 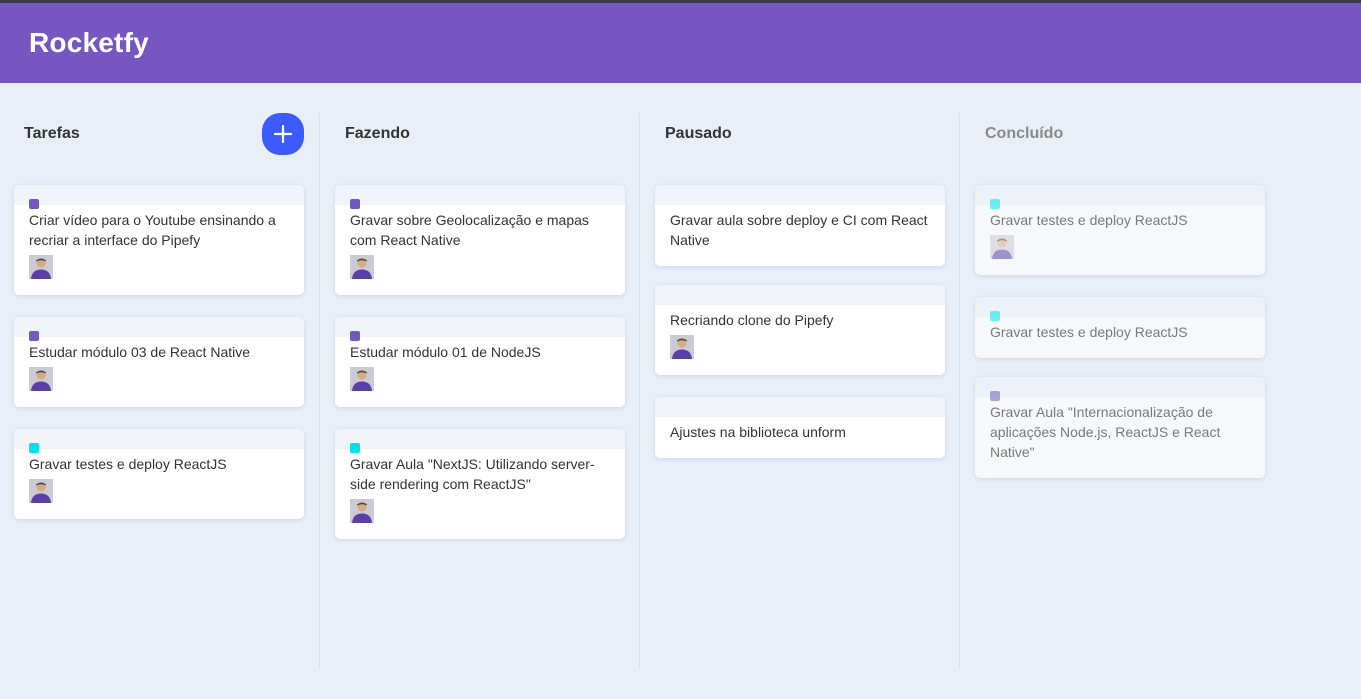 I want to click on card: Ajustes na biblioteca unform, so click(x=800, y=427).